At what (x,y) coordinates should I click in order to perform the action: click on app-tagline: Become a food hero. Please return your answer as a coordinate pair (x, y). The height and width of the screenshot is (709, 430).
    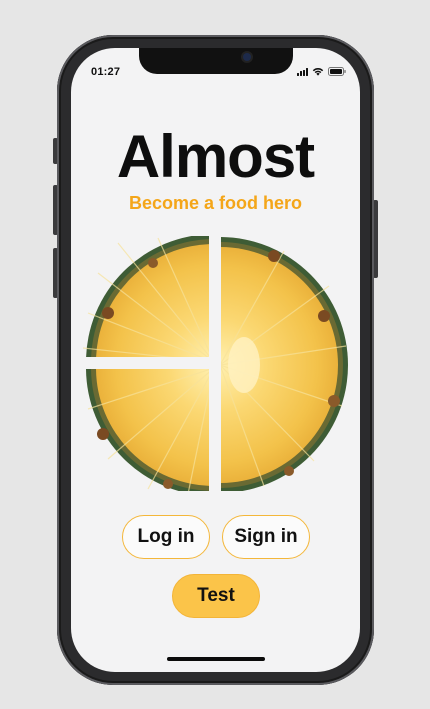
    Looking at the image, I should click on (215, 203).